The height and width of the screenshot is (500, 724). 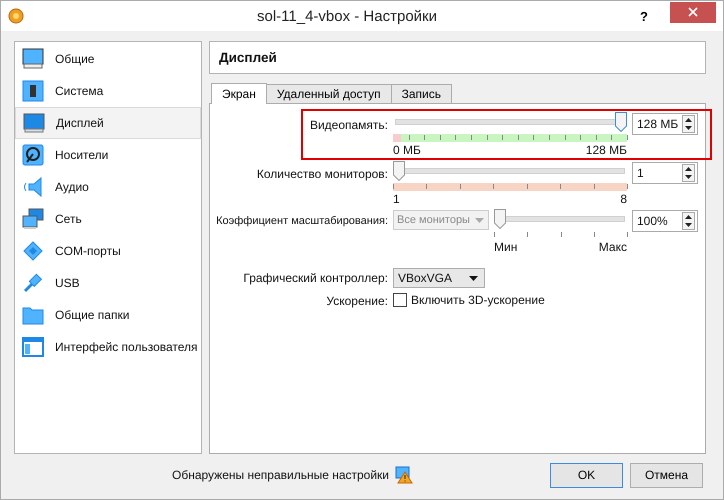 I want to click on min-label: Мин, so click(x=506, y=247).